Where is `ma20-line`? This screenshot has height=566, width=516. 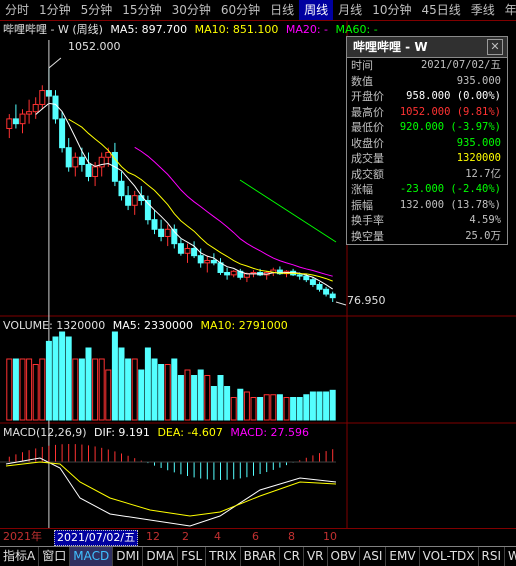 ma20-line is located at coordinates (233, 211).